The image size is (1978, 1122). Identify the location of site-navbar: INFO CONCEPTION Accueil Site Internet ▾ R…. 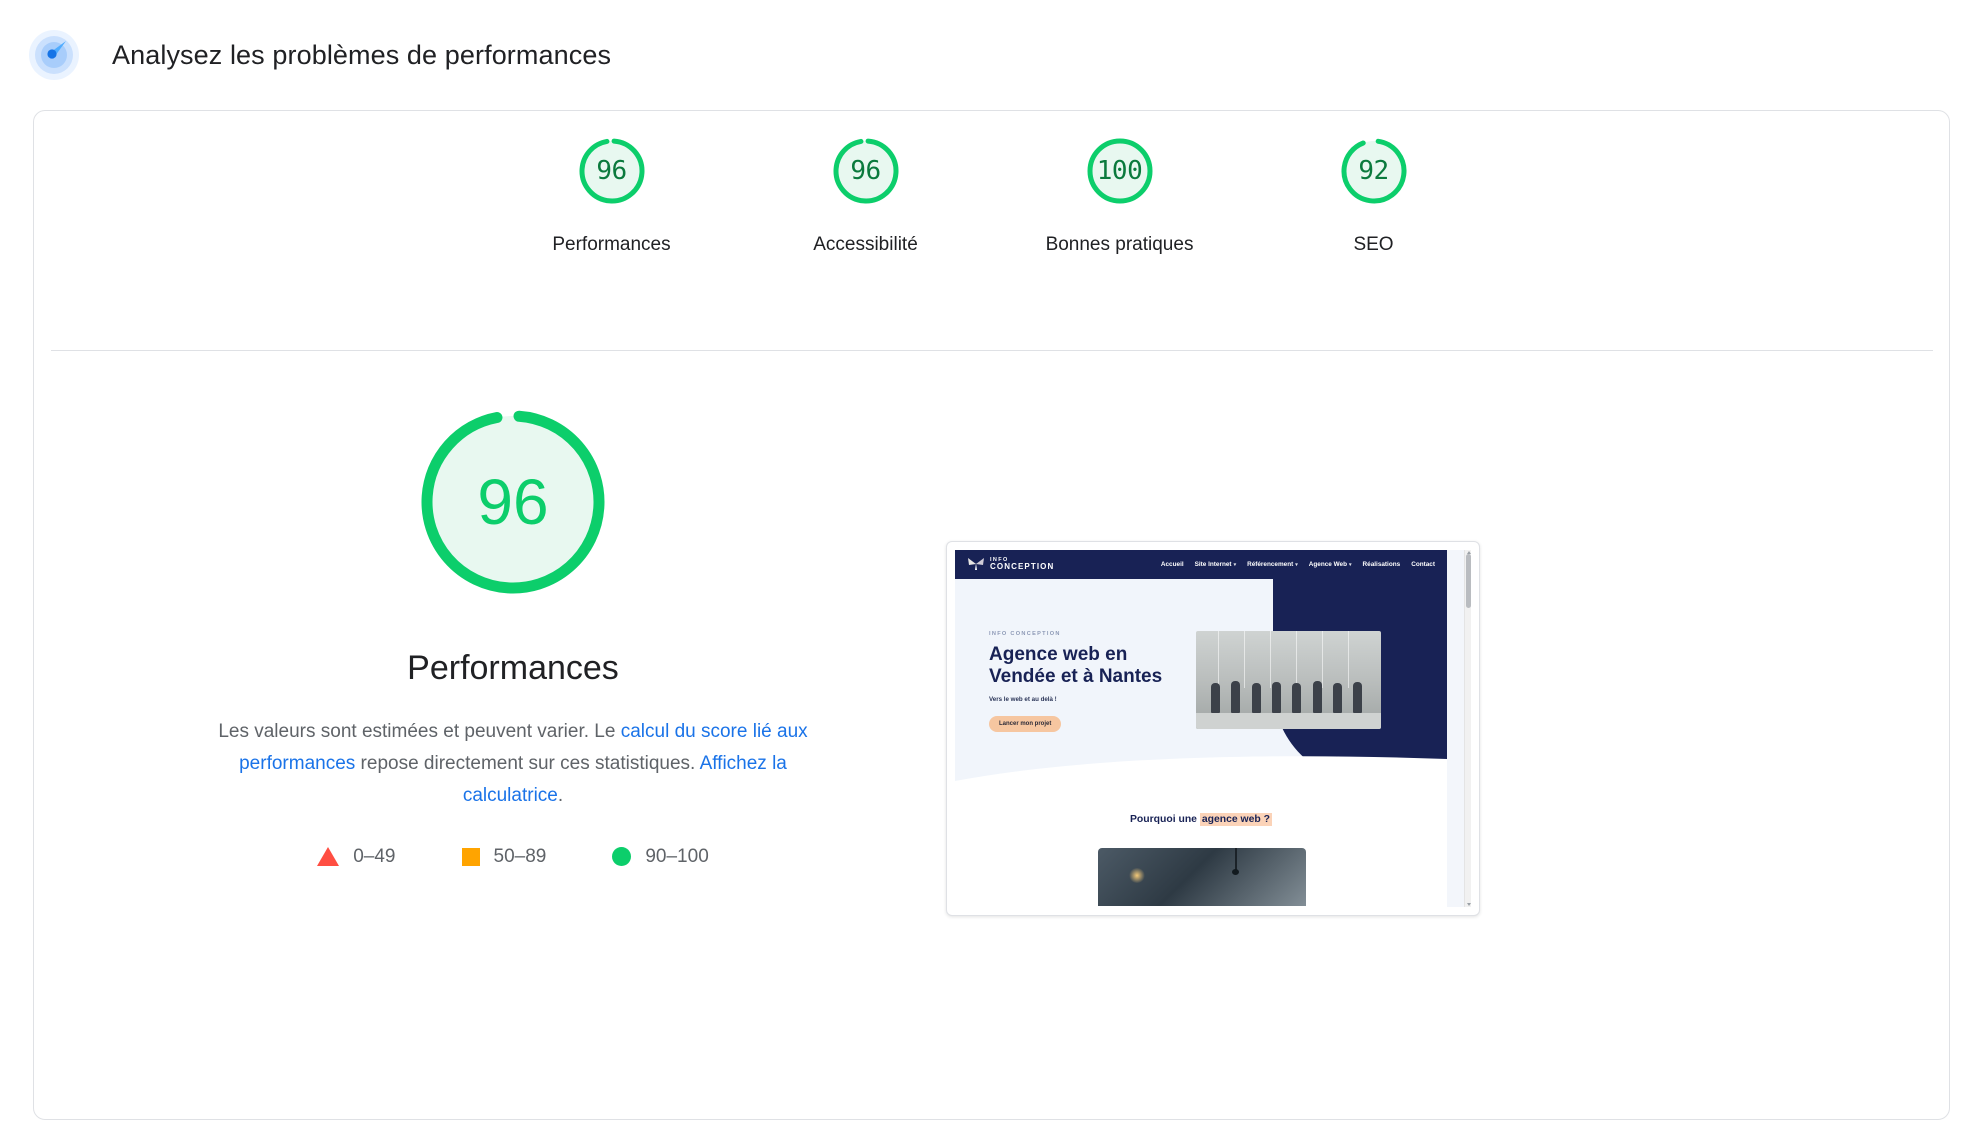
(1201, 564).